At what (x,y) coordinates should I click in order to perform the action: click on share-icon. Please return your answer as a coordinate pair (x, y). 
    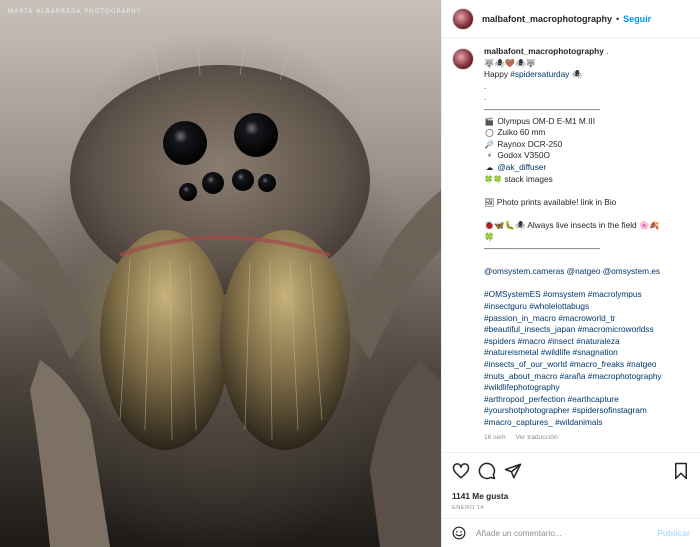
    Looking at the image, I should click on (513, 471).